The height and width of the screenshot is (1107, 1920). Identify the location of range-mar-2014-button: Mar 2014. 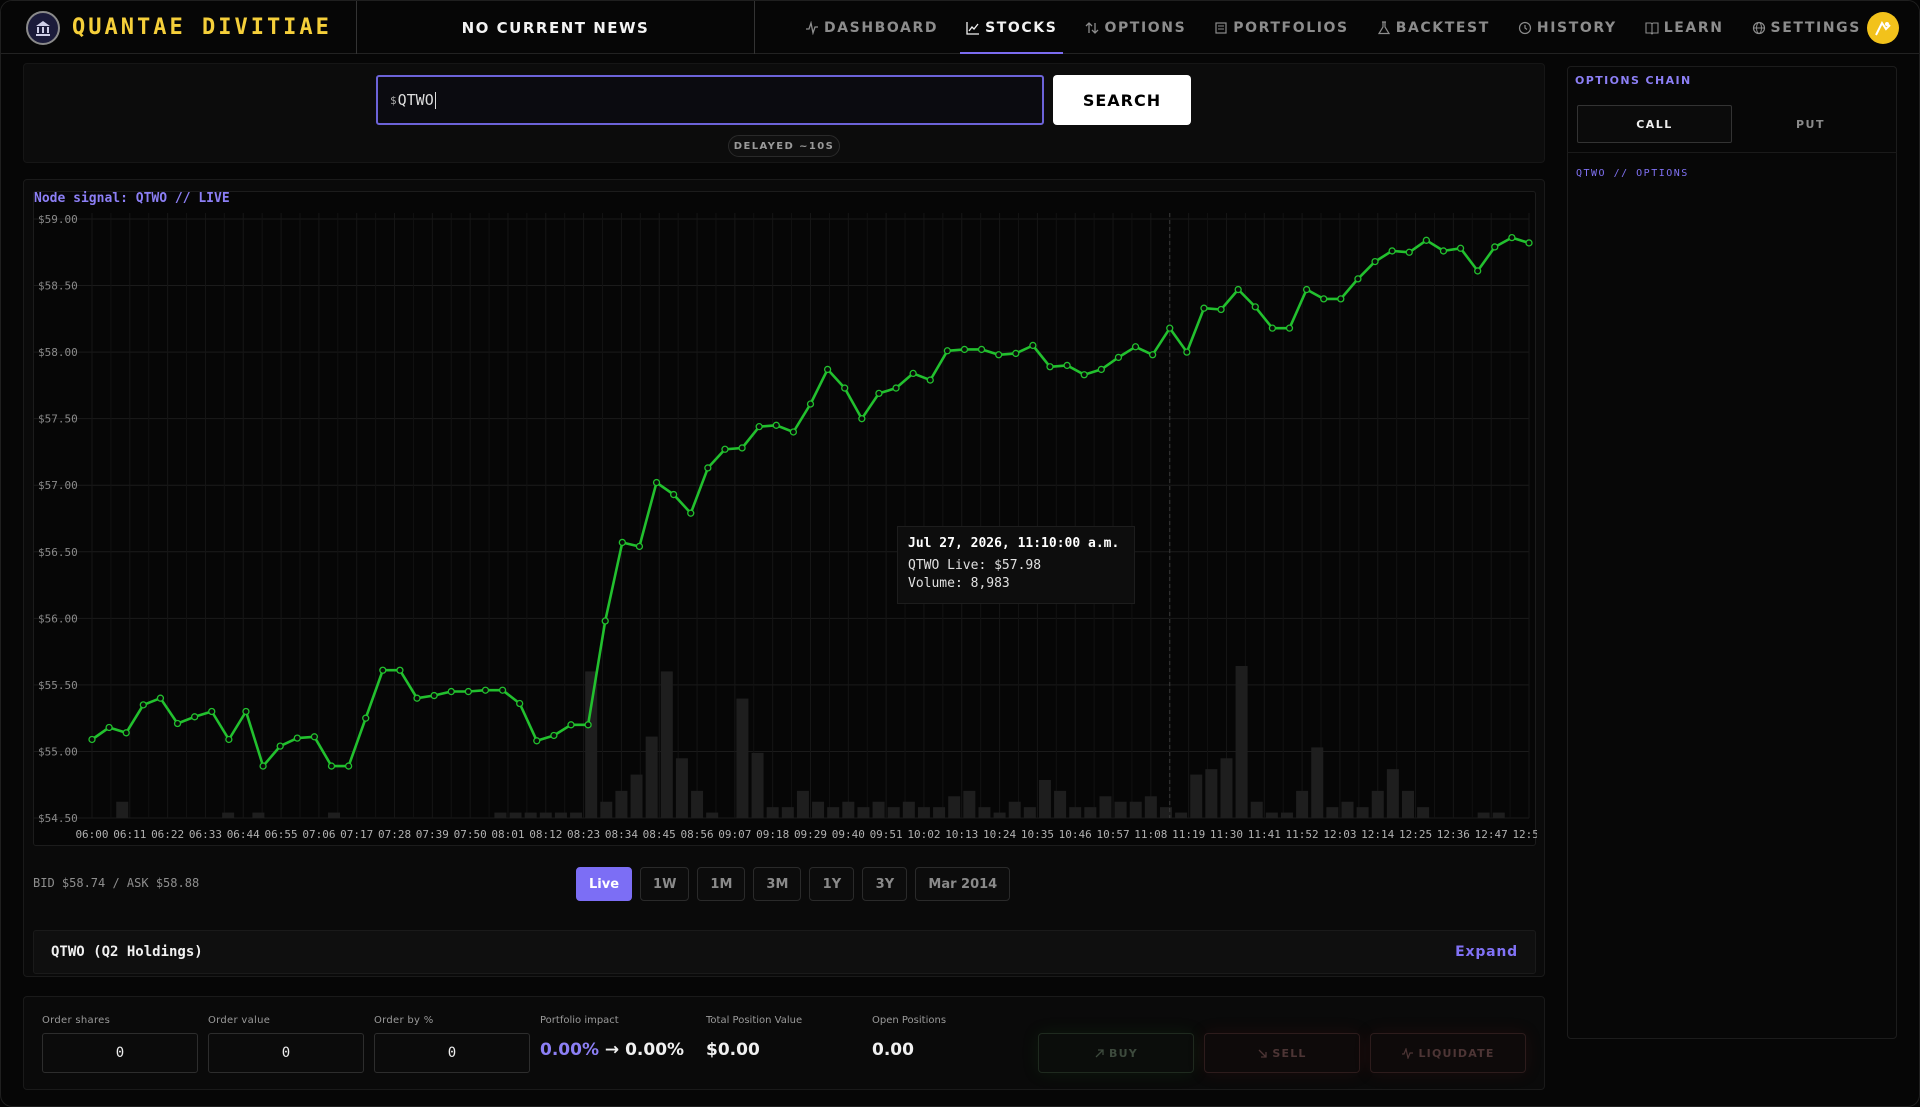
(963, 884).